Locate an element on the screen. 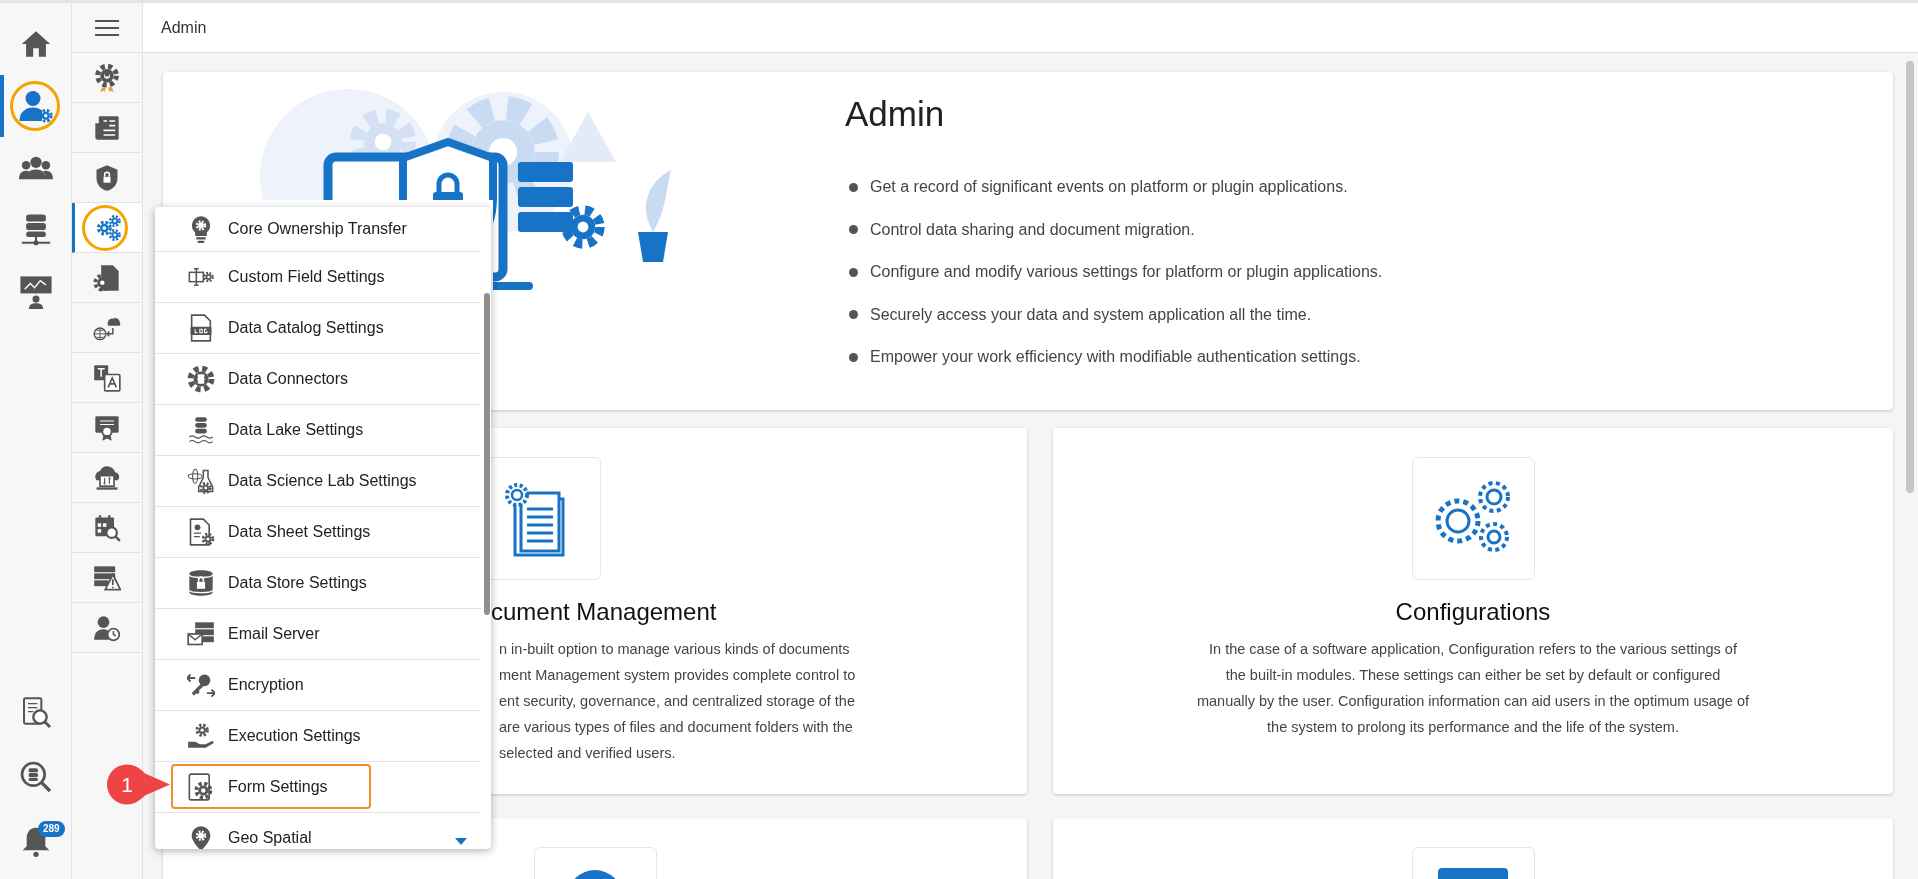 The width and height of the screenshot is (1918, 879). page-title: Admin is located at coordinates (184, 27).